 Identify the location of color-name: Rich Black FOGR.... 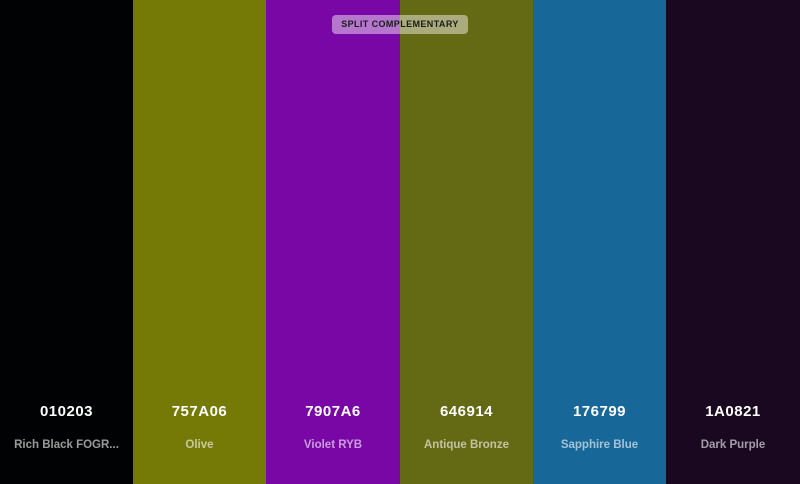
(66, 445).